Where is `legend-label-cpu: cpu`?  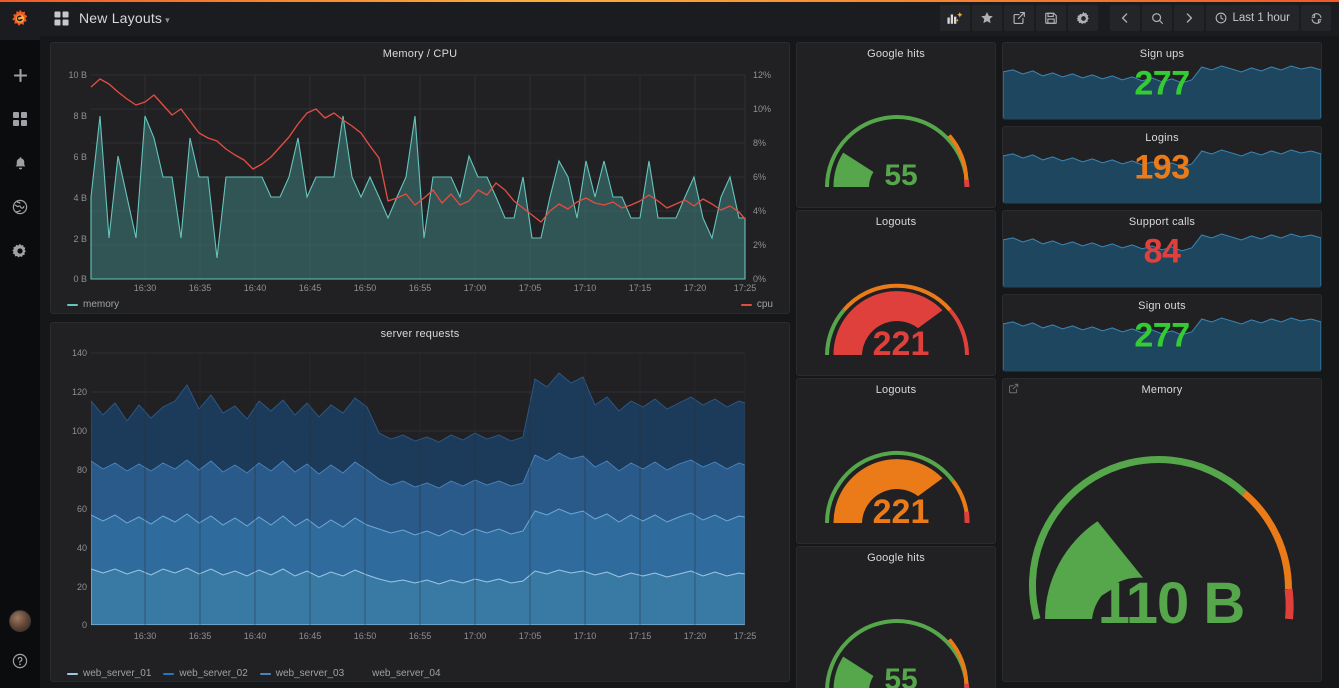 legend-label-cpu: cpu is located at coordinates (764, 304).